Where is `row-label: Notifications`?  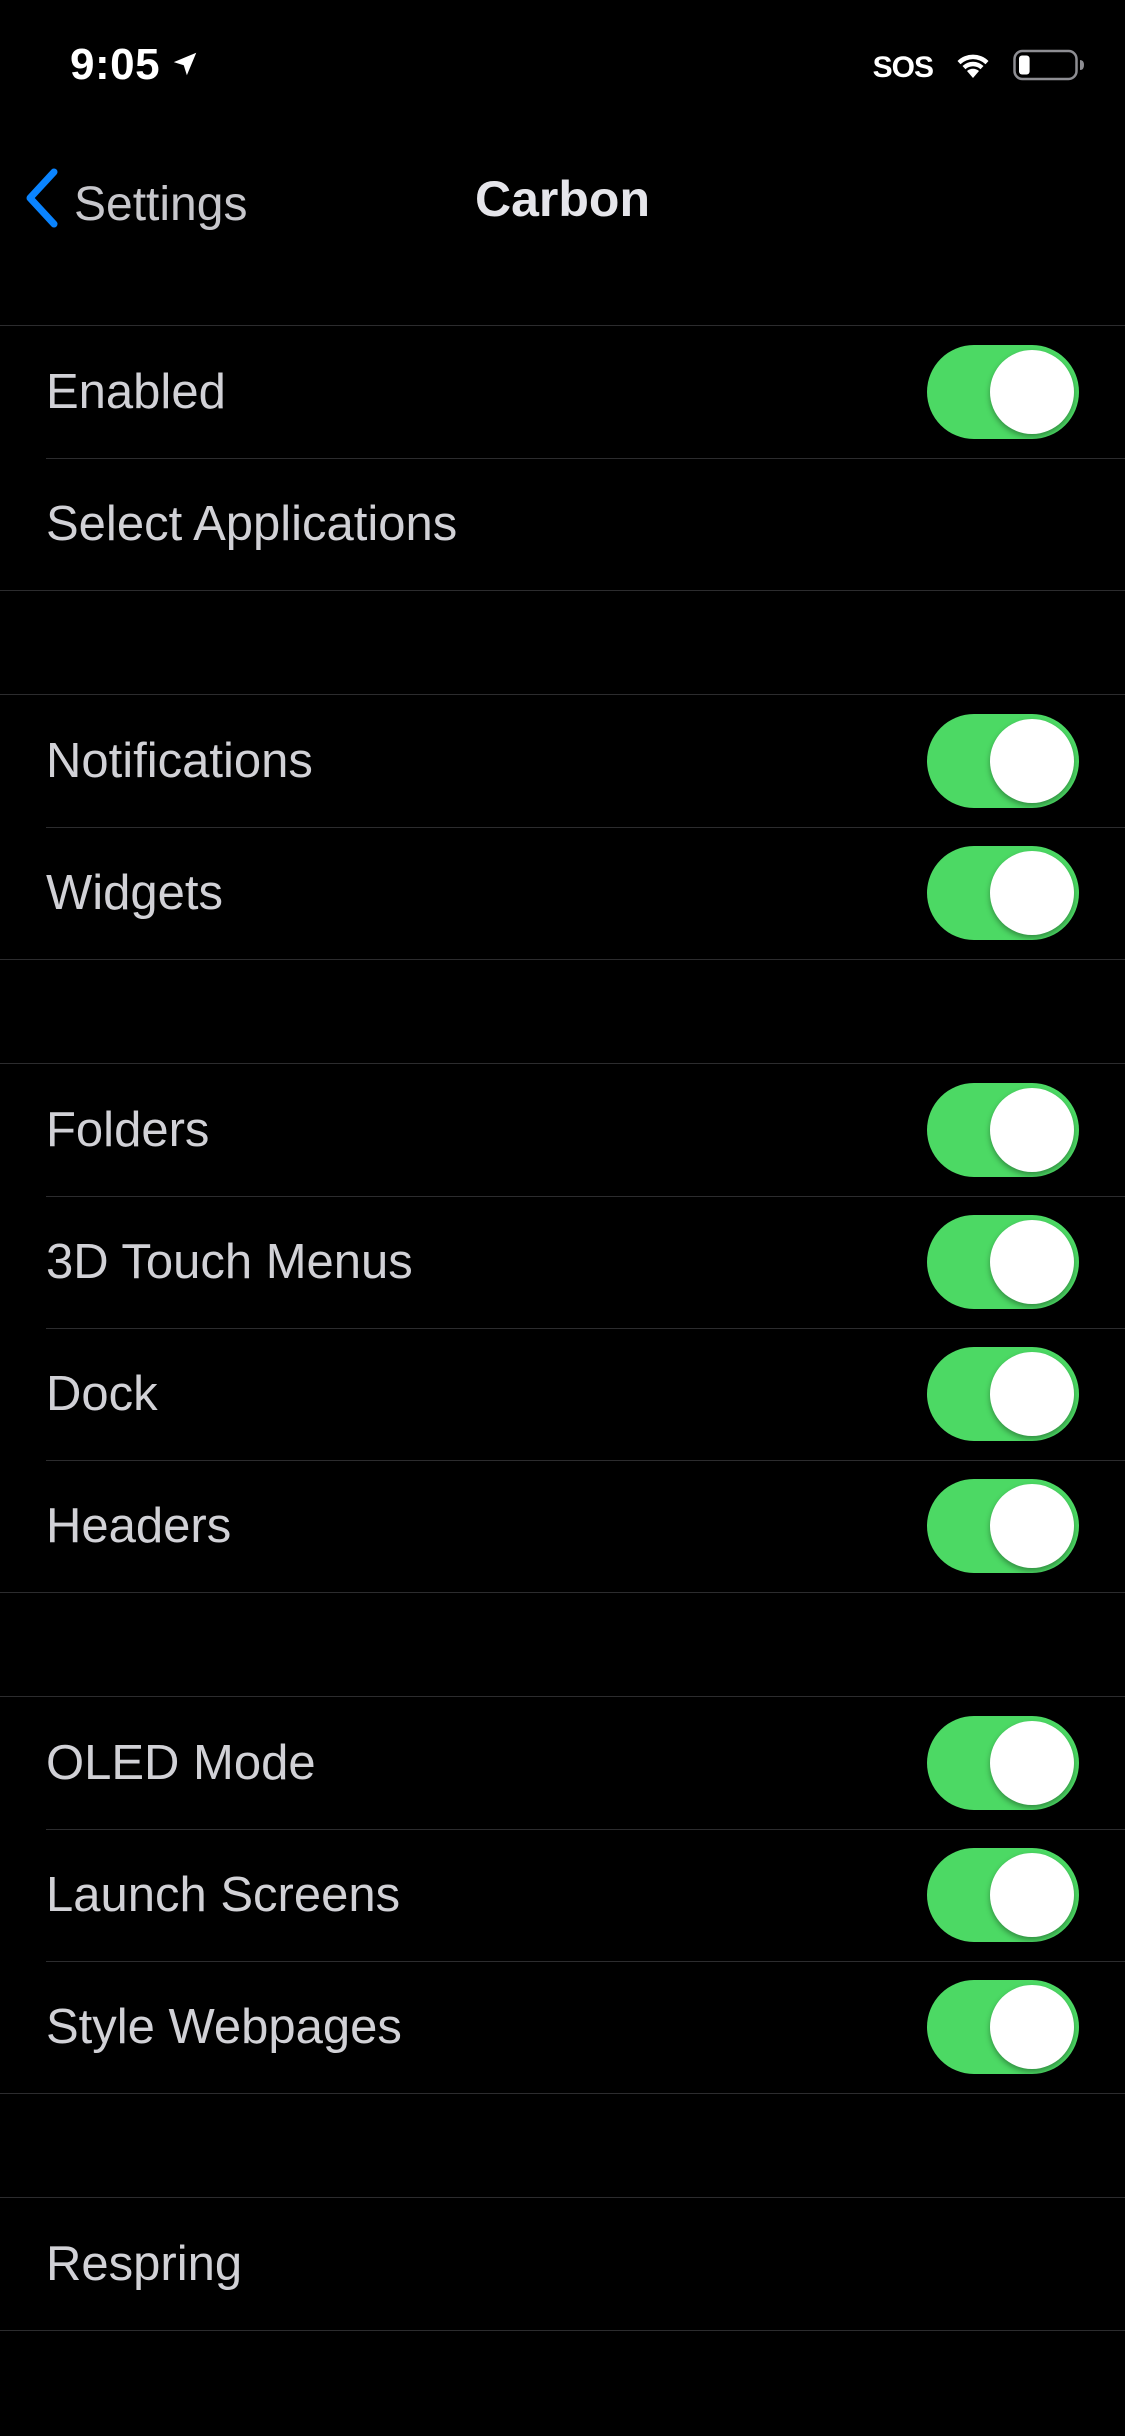
row-label: Notifications is located at coordinates (179, 761).